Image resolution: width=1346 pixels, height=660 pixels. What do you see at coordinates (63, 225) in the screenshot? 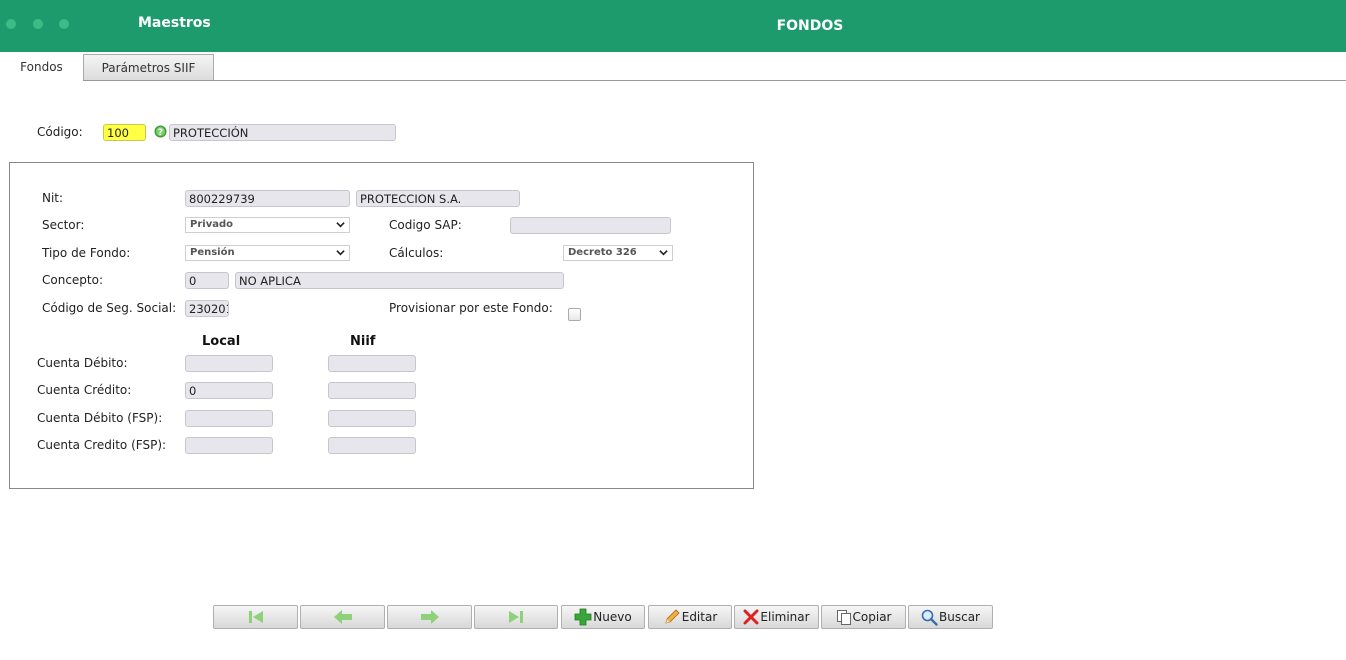
I see `sector-label: Sector:` at bounding box center [63, 225].